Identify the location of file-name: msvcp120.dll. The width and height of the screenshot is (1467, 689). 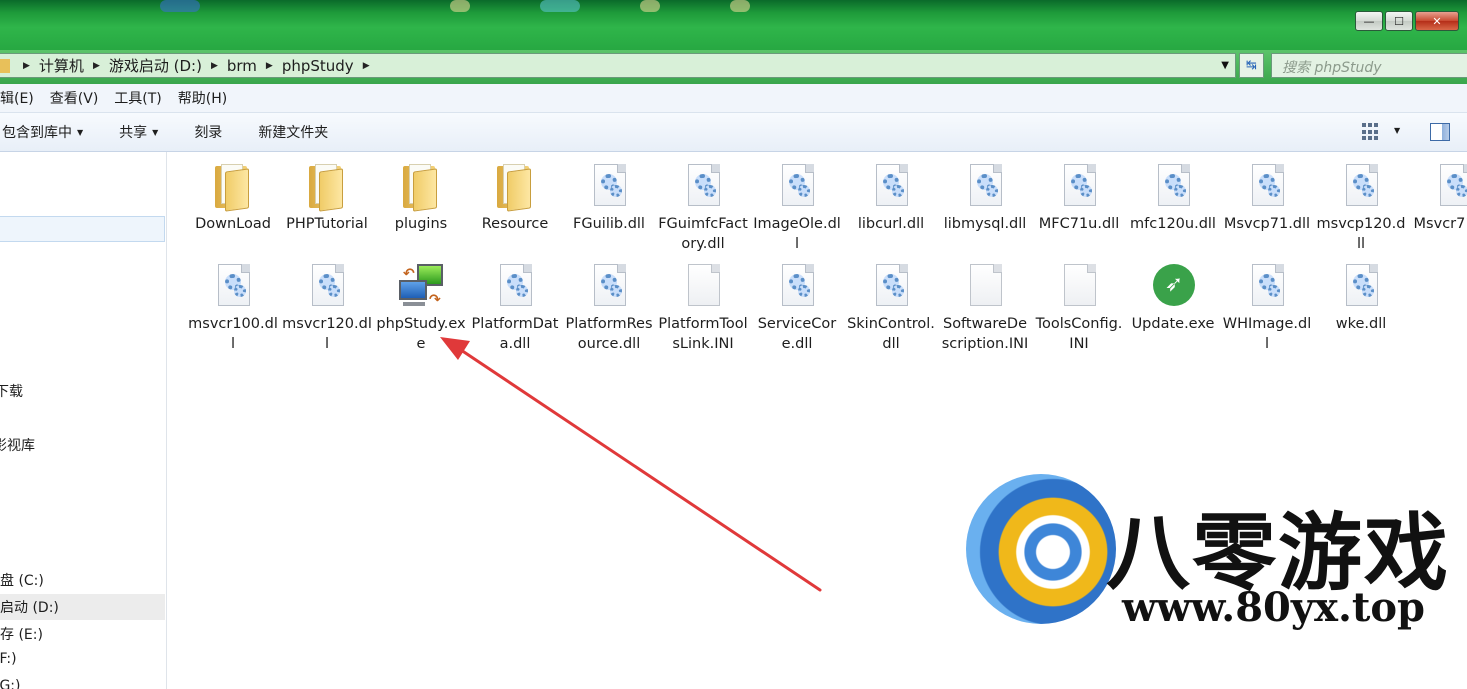
(1361, 234).